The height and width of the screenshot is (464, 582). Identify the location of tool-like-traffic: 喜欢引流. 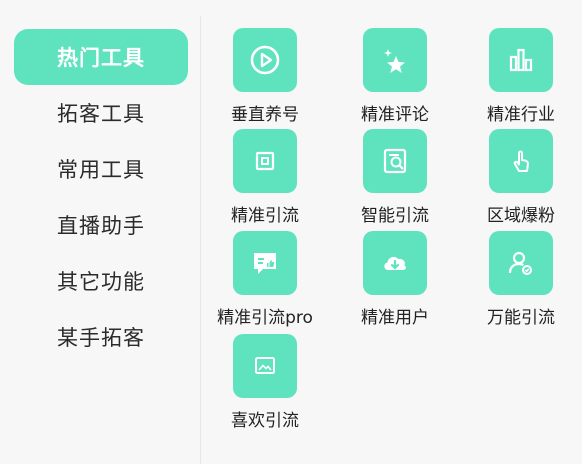
(265, 384).